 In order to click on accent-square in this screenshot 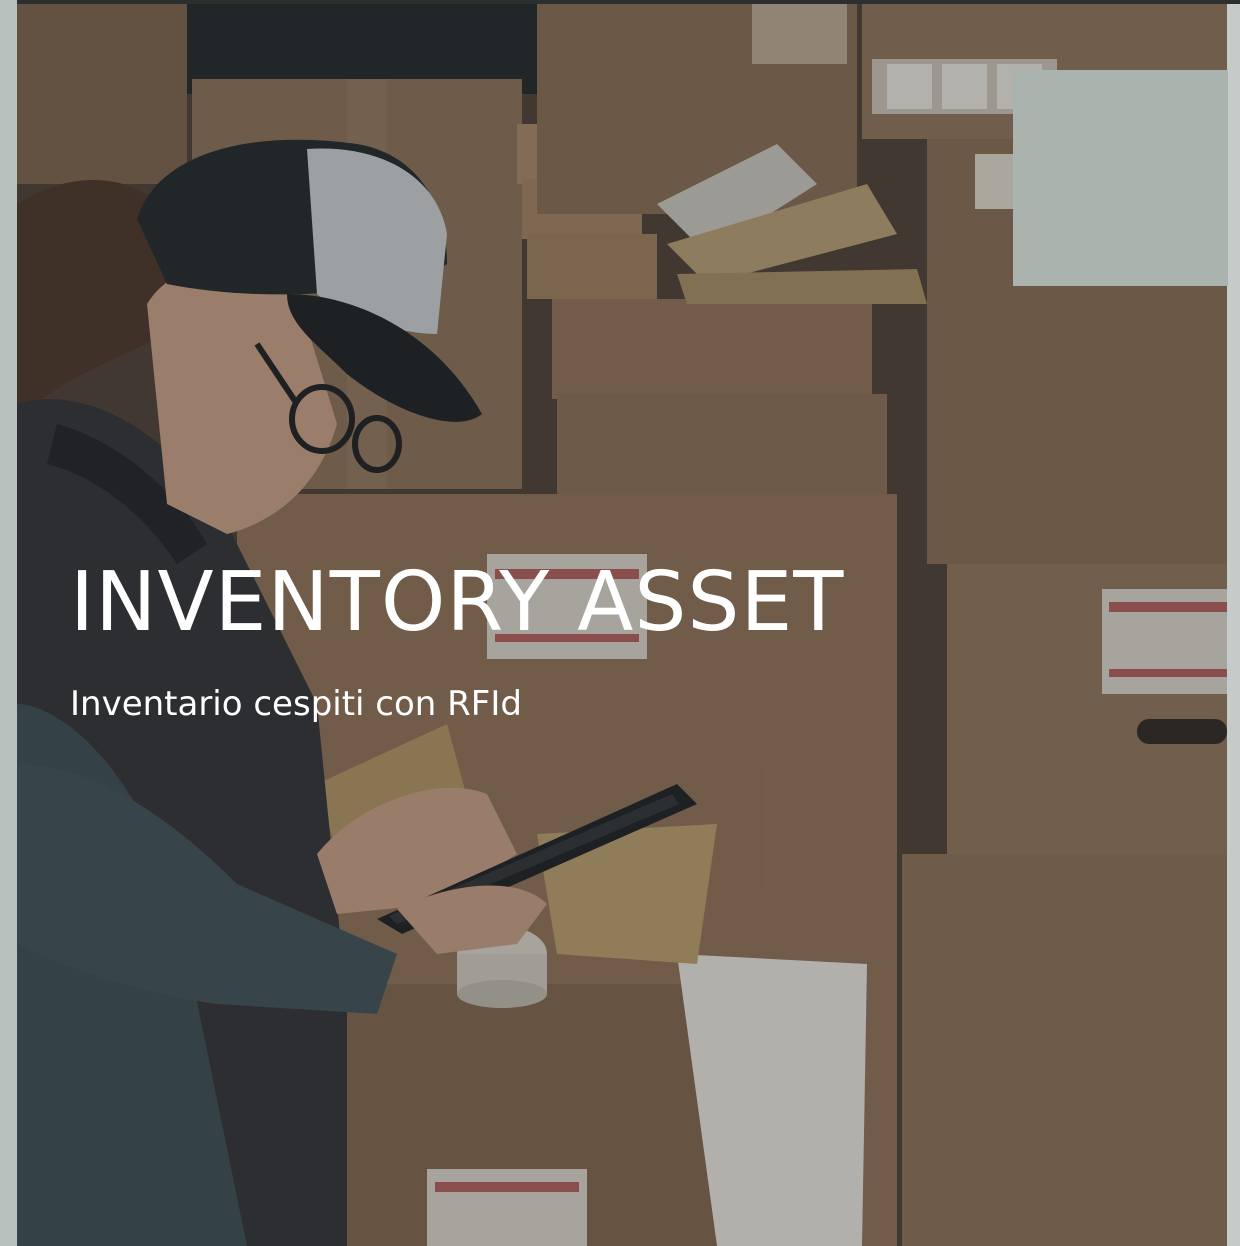, I will do `click(1120, 178)`.